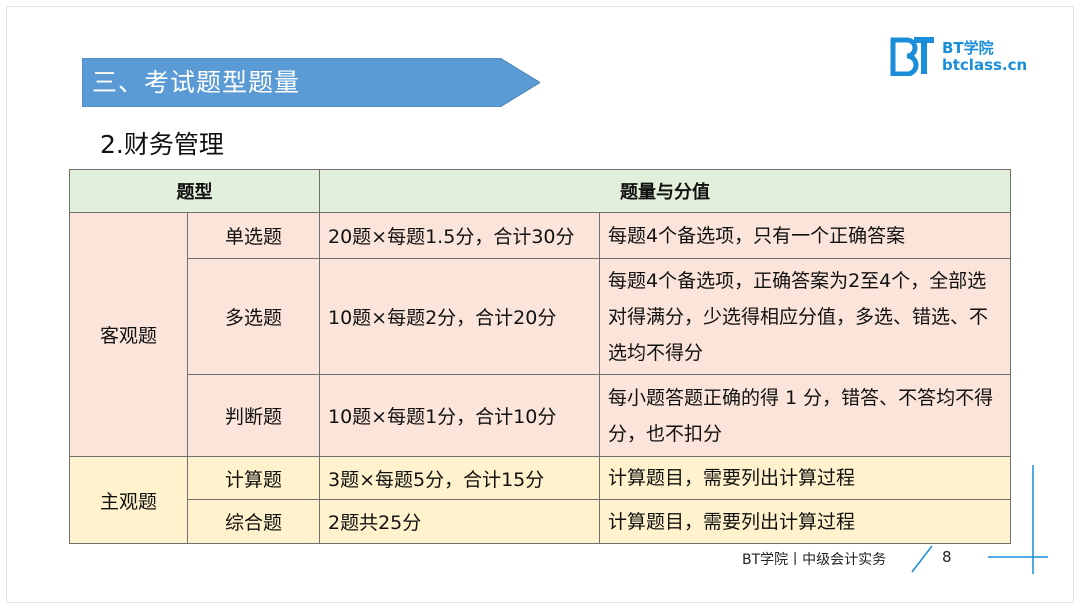 Image resolution: width=1080 pixels, height=609 pixels. I want to click on brand-logo: BT学院 btclass.cn, so click(965, 57).